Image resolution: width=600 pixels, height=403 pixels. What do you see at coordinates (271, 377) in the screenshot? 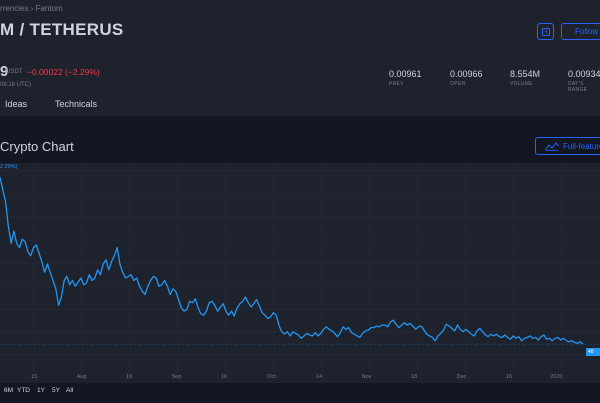
I see `x-tick-label: Oct` at bounding box center [271, 377].